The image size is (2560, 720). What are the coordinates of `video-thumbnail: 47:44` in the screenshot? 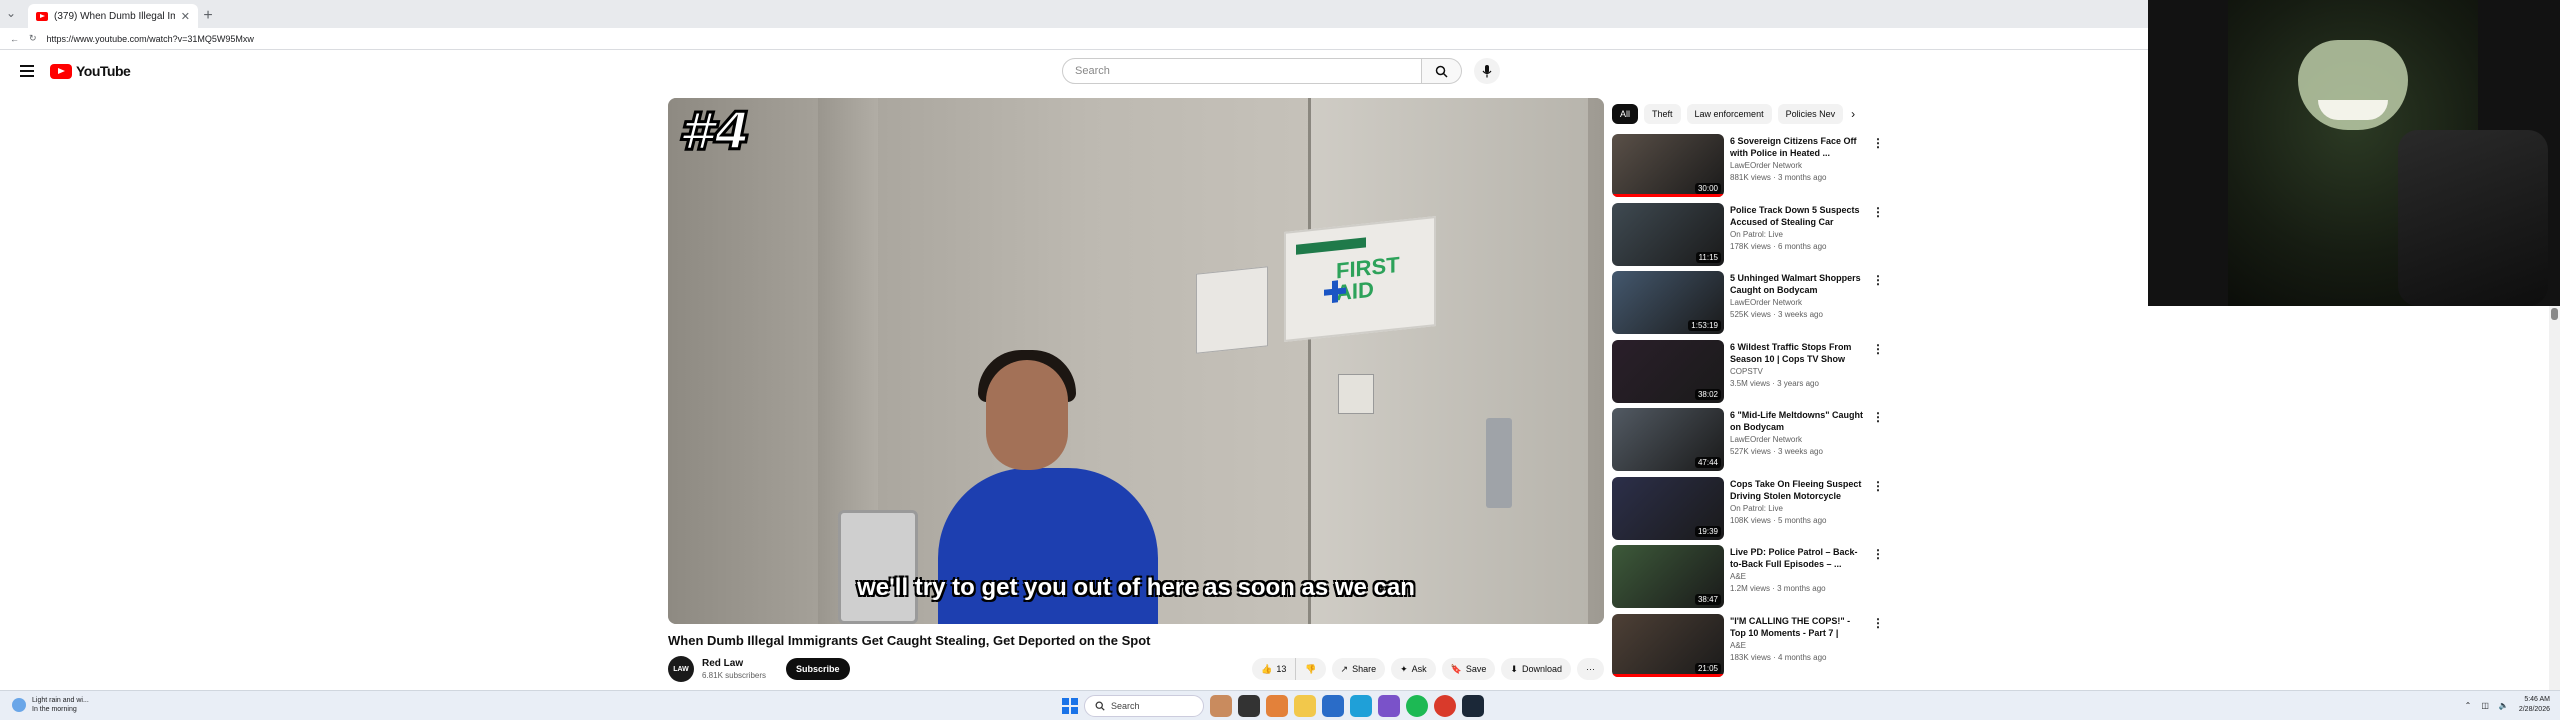 It's located at (1668, 439).